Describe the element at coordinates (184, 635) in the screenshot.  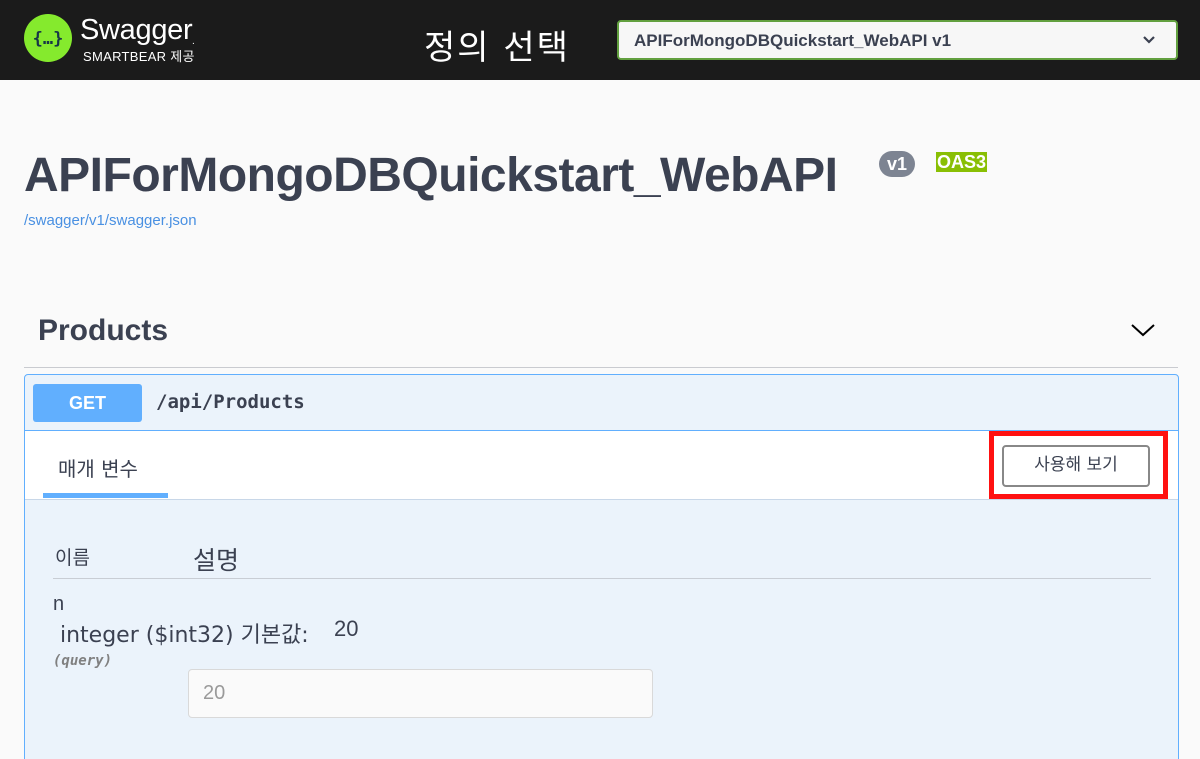
I see `parameter-type-default: integer ($int32) 기본값:` at that location.